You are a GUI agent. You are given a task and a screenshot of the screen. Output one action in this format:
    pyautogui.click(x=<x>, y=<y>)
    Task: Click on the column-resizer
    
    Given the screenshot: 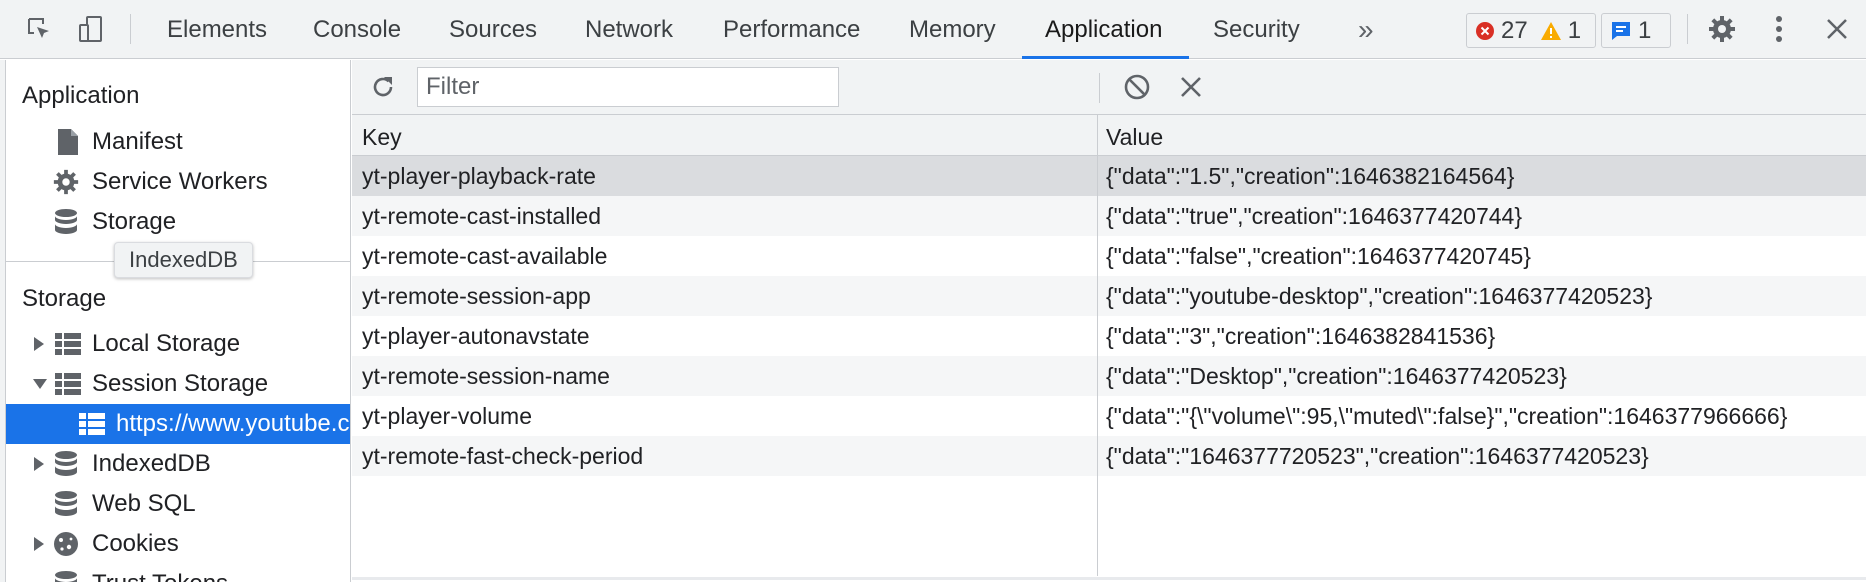 What is the action you would take?
    pyautogui.click(x=1097, y=345)
    